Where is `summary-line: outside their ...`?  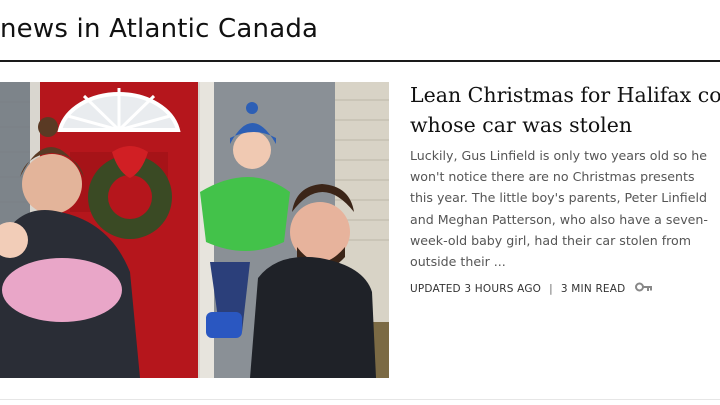
summary-line: outside their ... is located at coordinates (458, 262).